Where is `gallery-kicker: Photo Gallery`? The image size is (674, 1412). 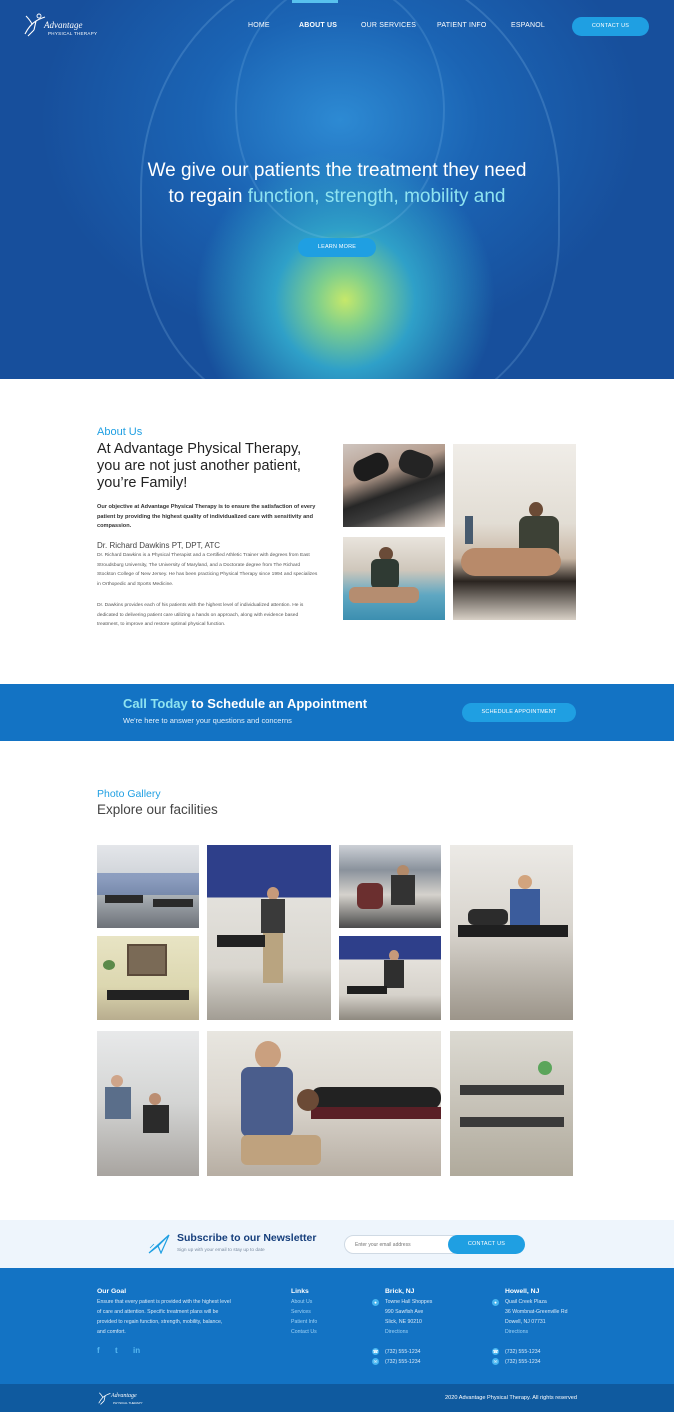
gallery-kicker: Photo Gallery is located at coordinates (129, 794).